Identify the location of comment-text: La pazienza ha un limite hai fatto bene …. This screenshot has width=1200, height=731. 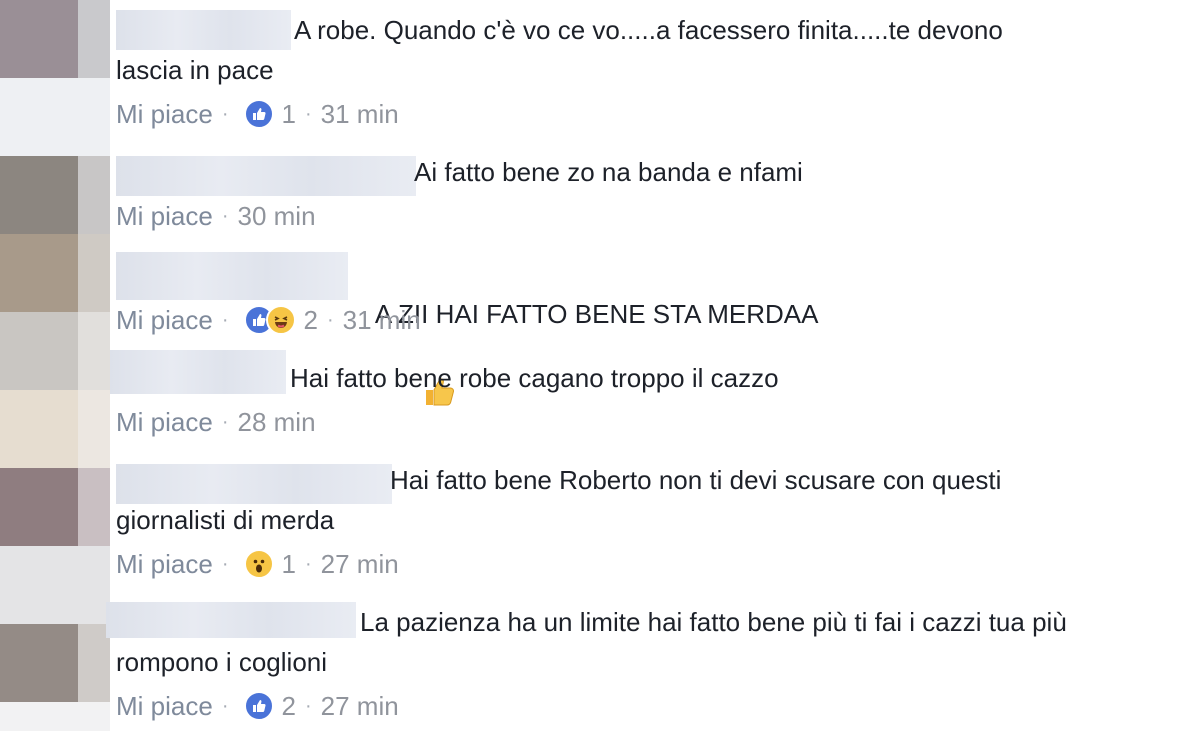
(591, 642).